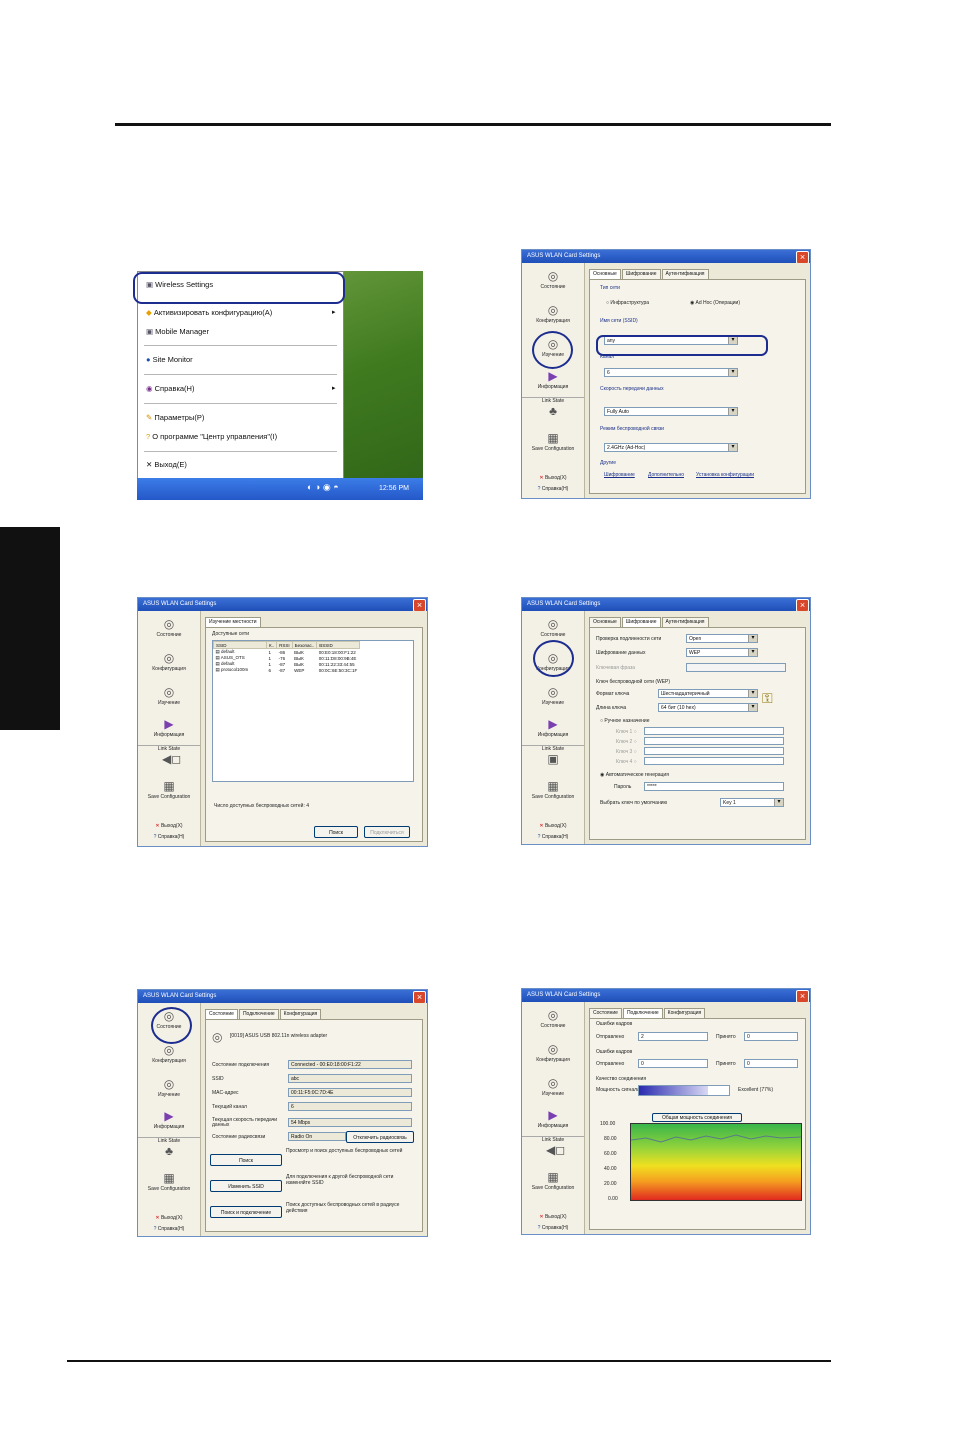 This screenshot has width=954, height=1437. Describe the element at coordinates (626, 732) in the screenshot. I see `key1-label: Ключ 1 ○` at that location.